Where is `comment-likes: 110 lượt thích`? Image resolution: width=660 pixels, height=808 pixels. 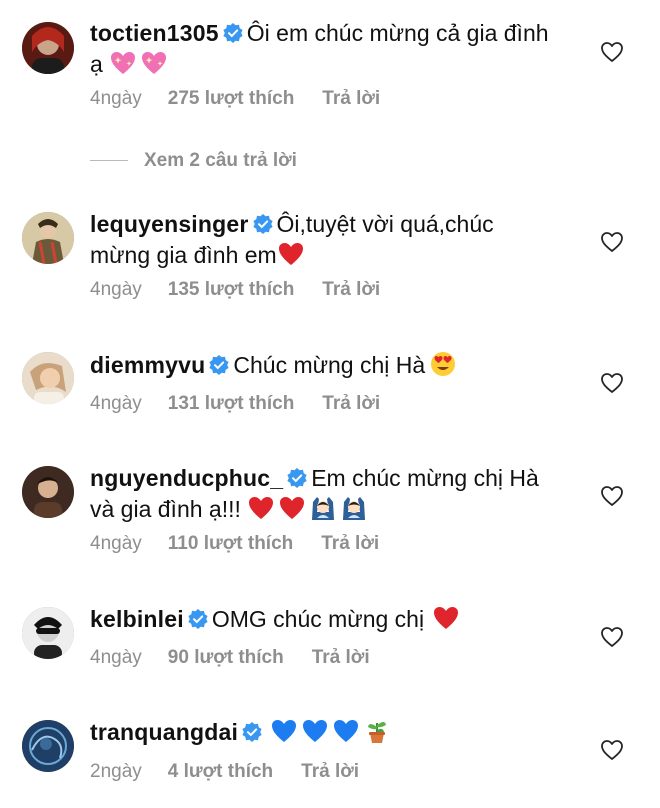
comment-likes: 110 lượt thích is located at coordinates (230, 544).